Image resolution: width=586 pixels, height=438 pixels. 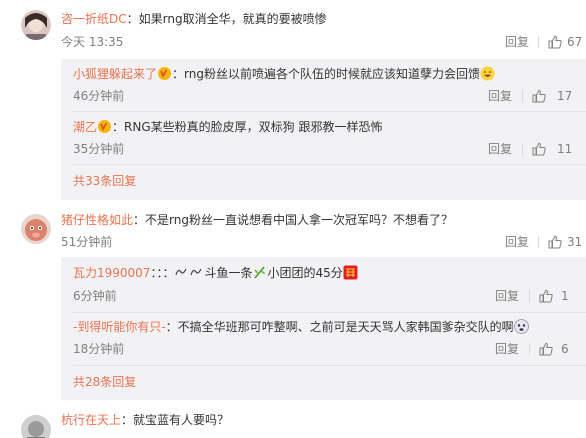 I want to click on comment-item: 杭行在天上：就宝蓝有人要吗？, so click(x=293, y=421).